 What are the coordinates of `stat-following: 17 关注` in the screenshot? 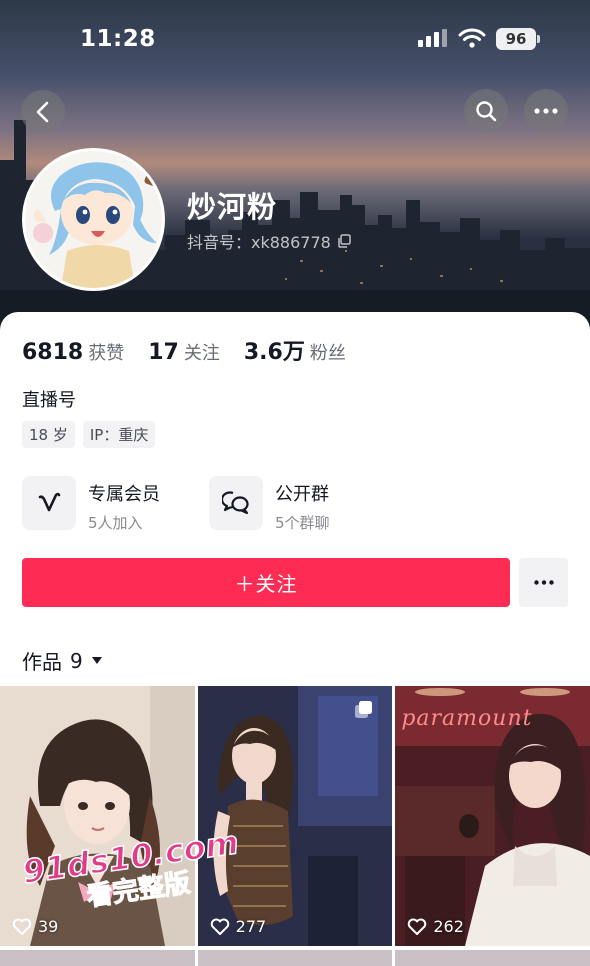 It's located at (184, 352).